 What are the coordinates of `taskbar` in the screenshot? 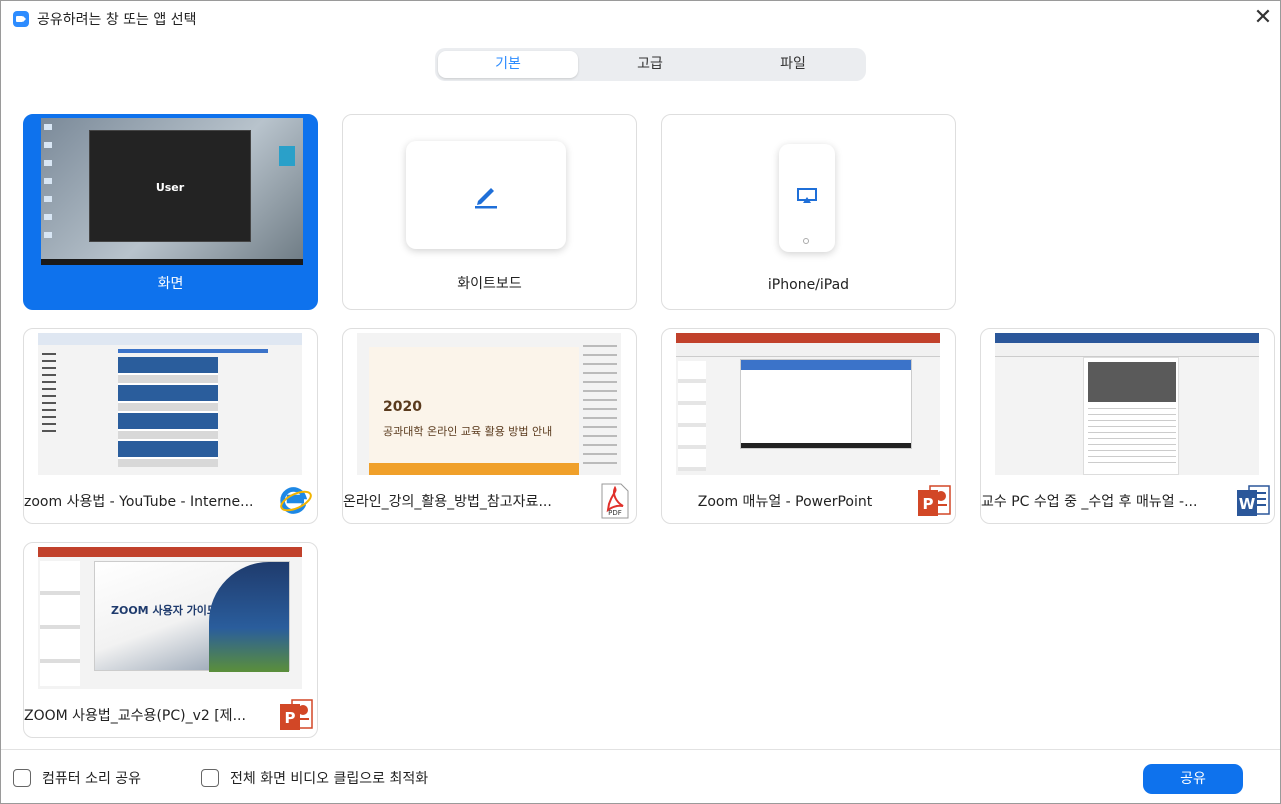 It's located at (172, 262).